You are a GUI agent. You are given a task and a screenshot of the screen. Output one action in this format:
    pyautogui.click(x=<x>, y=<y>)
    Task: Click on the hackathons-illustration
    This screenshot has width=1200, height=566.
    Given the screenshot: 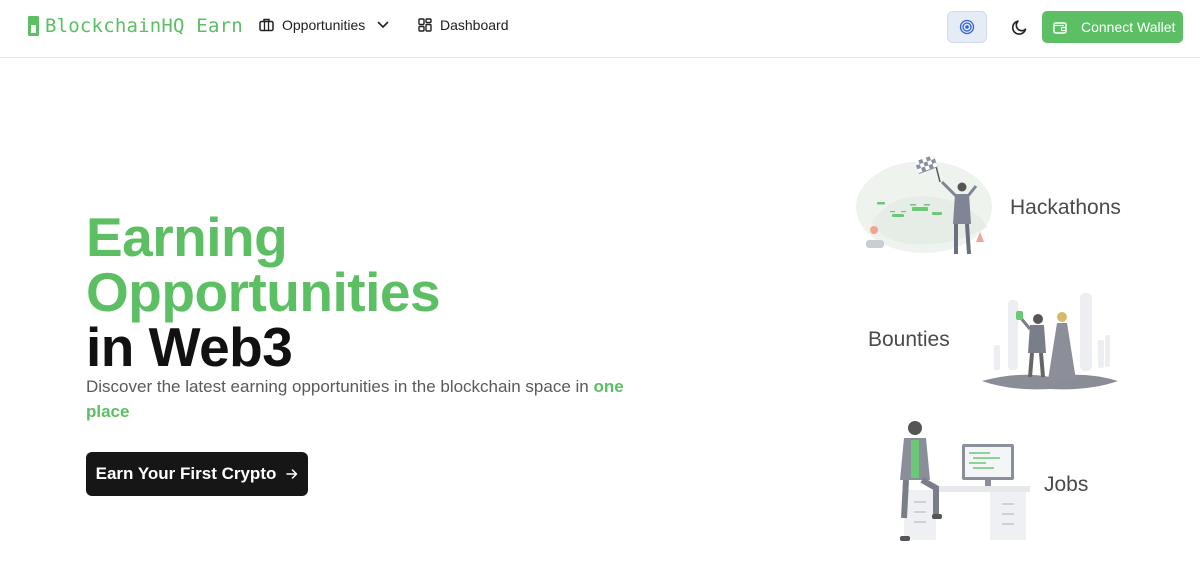 What is the action you would take?
    pyautogui.click(x=924, y=204)
    